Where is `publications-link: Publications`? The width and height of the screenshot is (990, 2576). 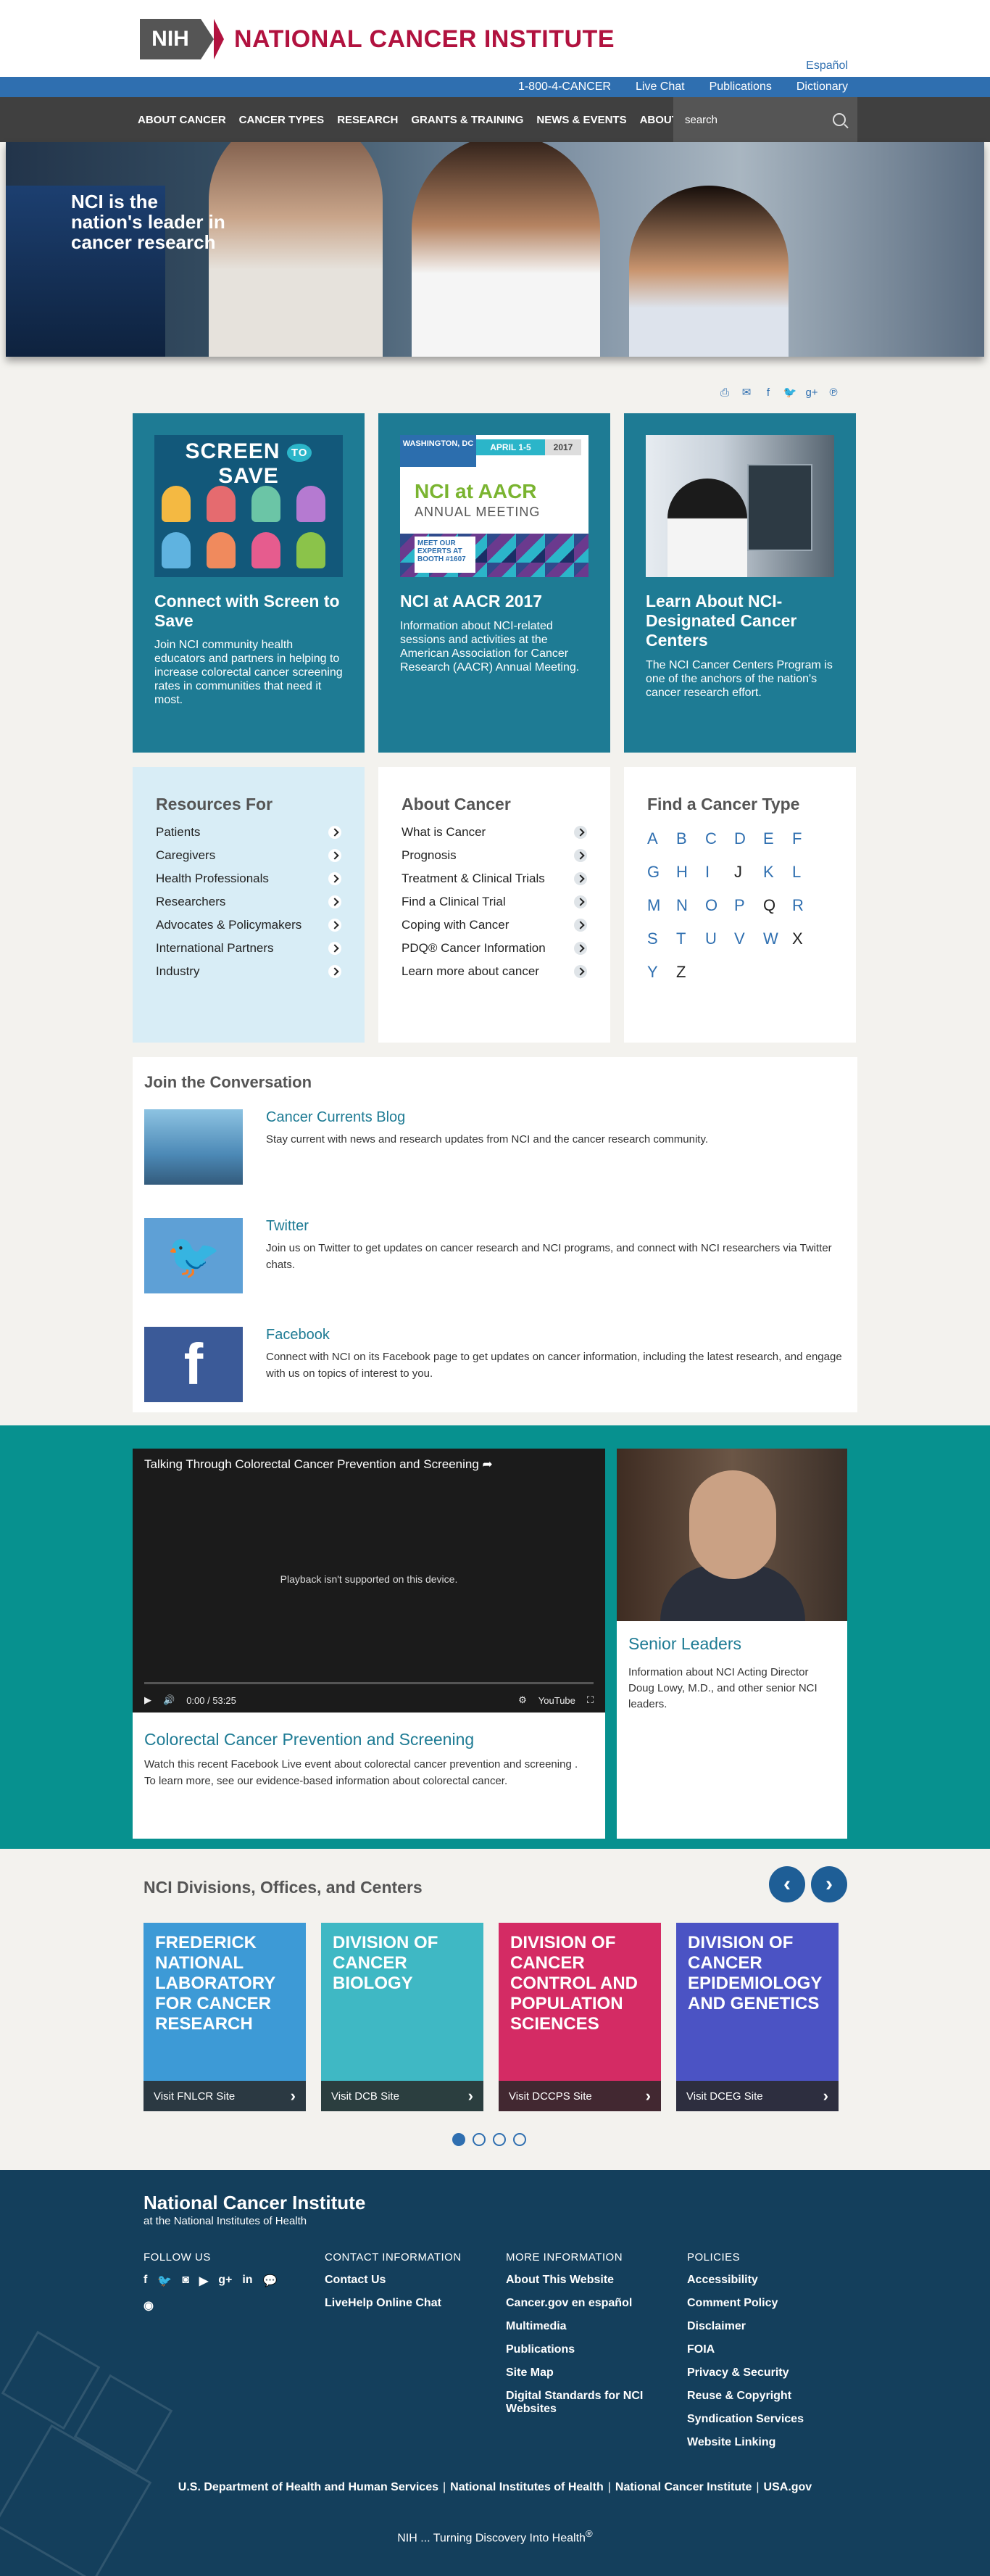
publications-link: Publications is located at coordinates (741, 87).